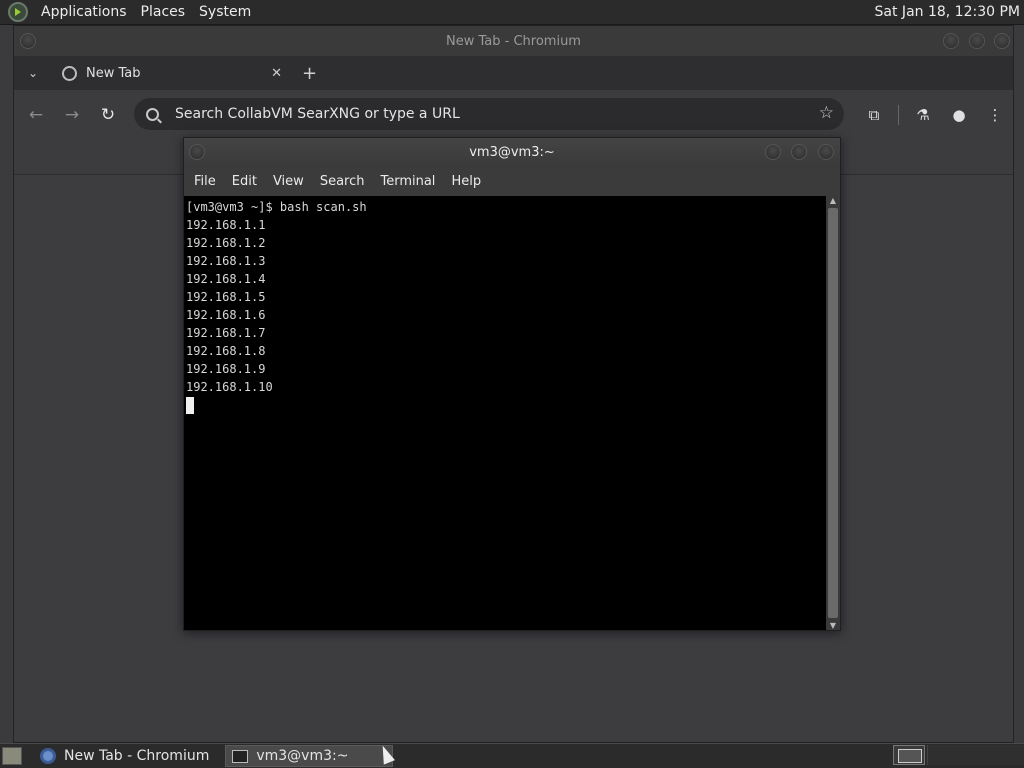 This screenshot has width=1024, height=768. I want to click on terminal-minimize-button, so click(773, 152).